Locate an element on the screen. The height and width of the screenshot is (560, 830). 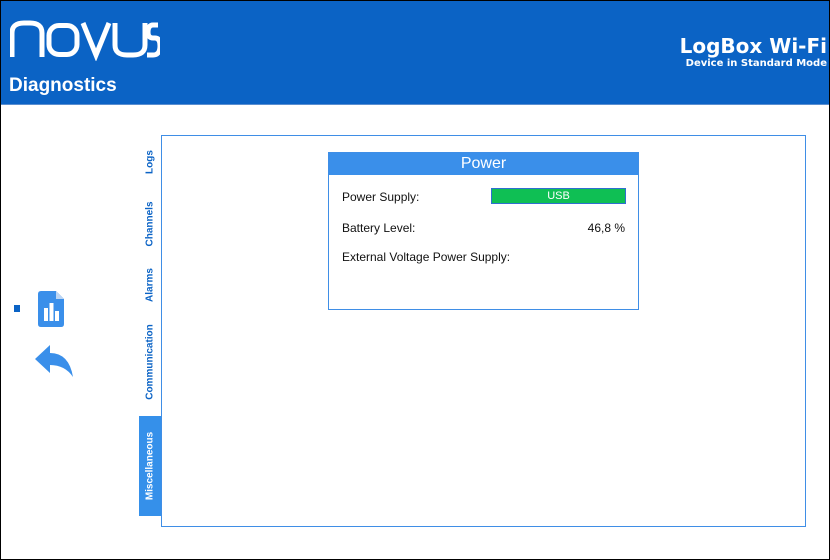
tab-alarms: Alarms is located at coordinates (150, 285).